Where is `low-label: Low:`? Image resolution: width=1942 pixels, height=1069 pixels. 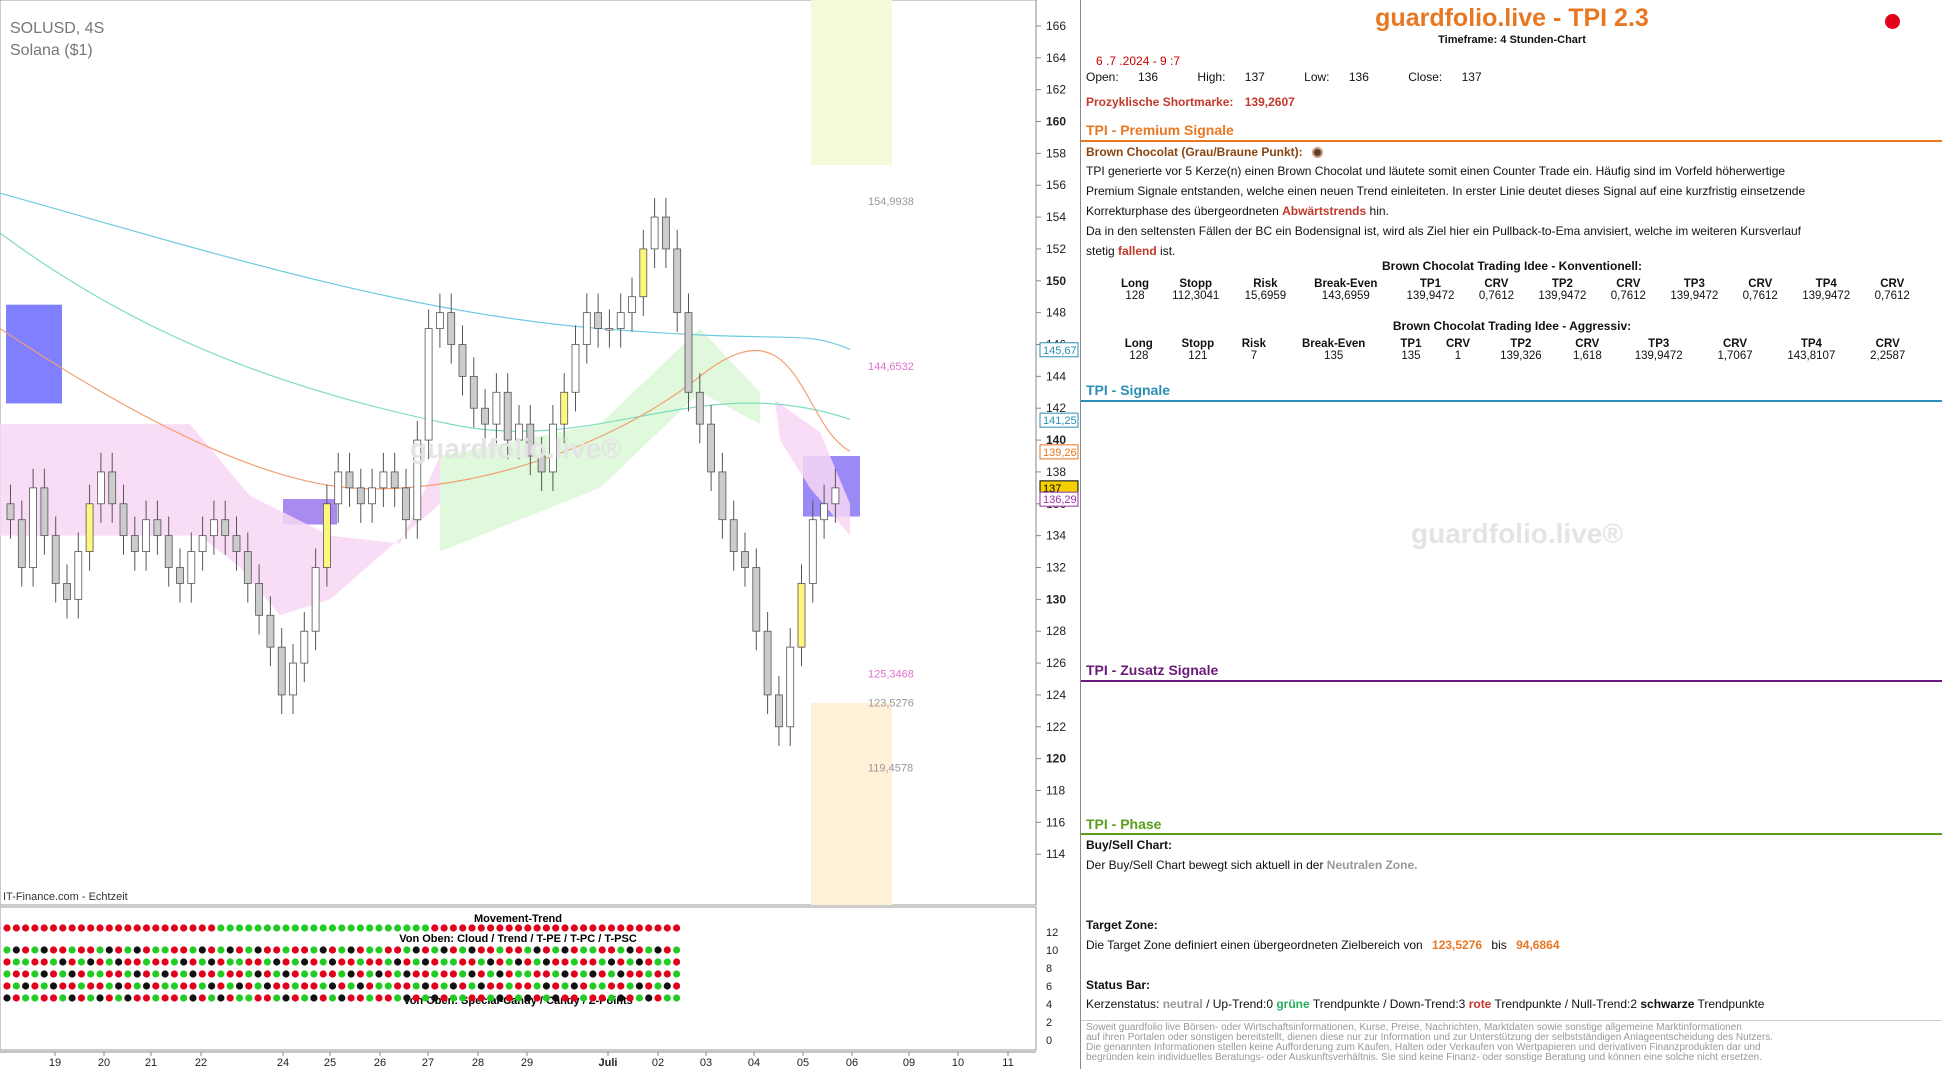
low-label: Low: is located at coordinates (1317, 77).